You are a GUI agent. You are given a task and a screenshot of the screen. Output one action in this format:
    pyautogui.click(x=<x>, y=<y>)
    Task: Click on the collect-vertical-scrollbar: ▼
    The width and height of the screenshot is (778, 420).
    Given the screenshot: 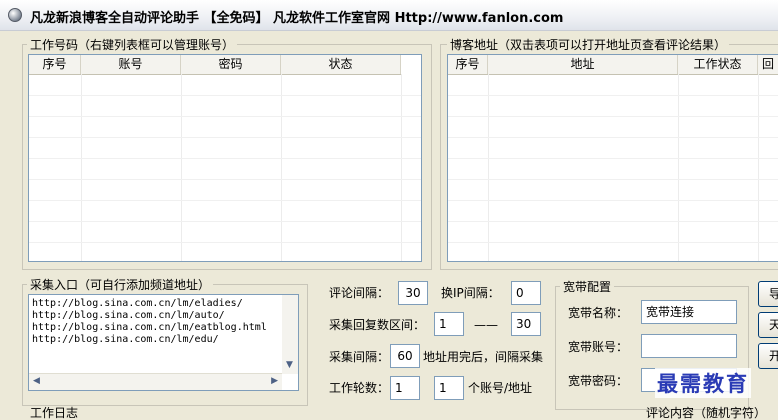 What is the action you would take?
    pyautogui.click(x=290, y=334)
    